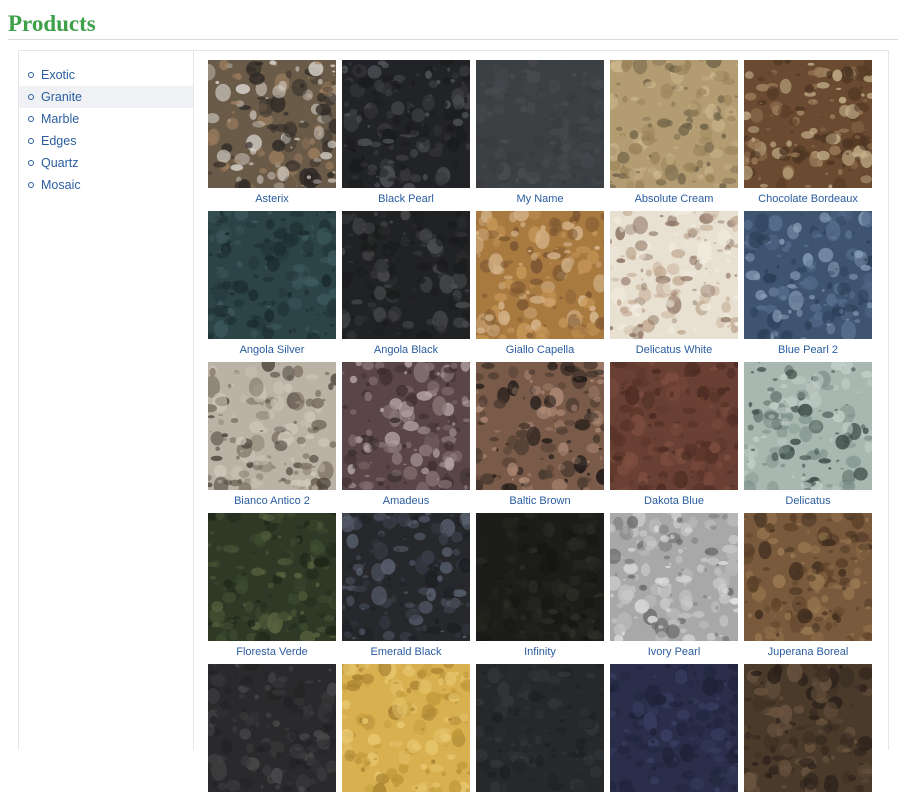  What do you see at coordinates (540, 652) in the screenshot?
I see `product-name-link: Infinity` at bounding box center [540, 652].